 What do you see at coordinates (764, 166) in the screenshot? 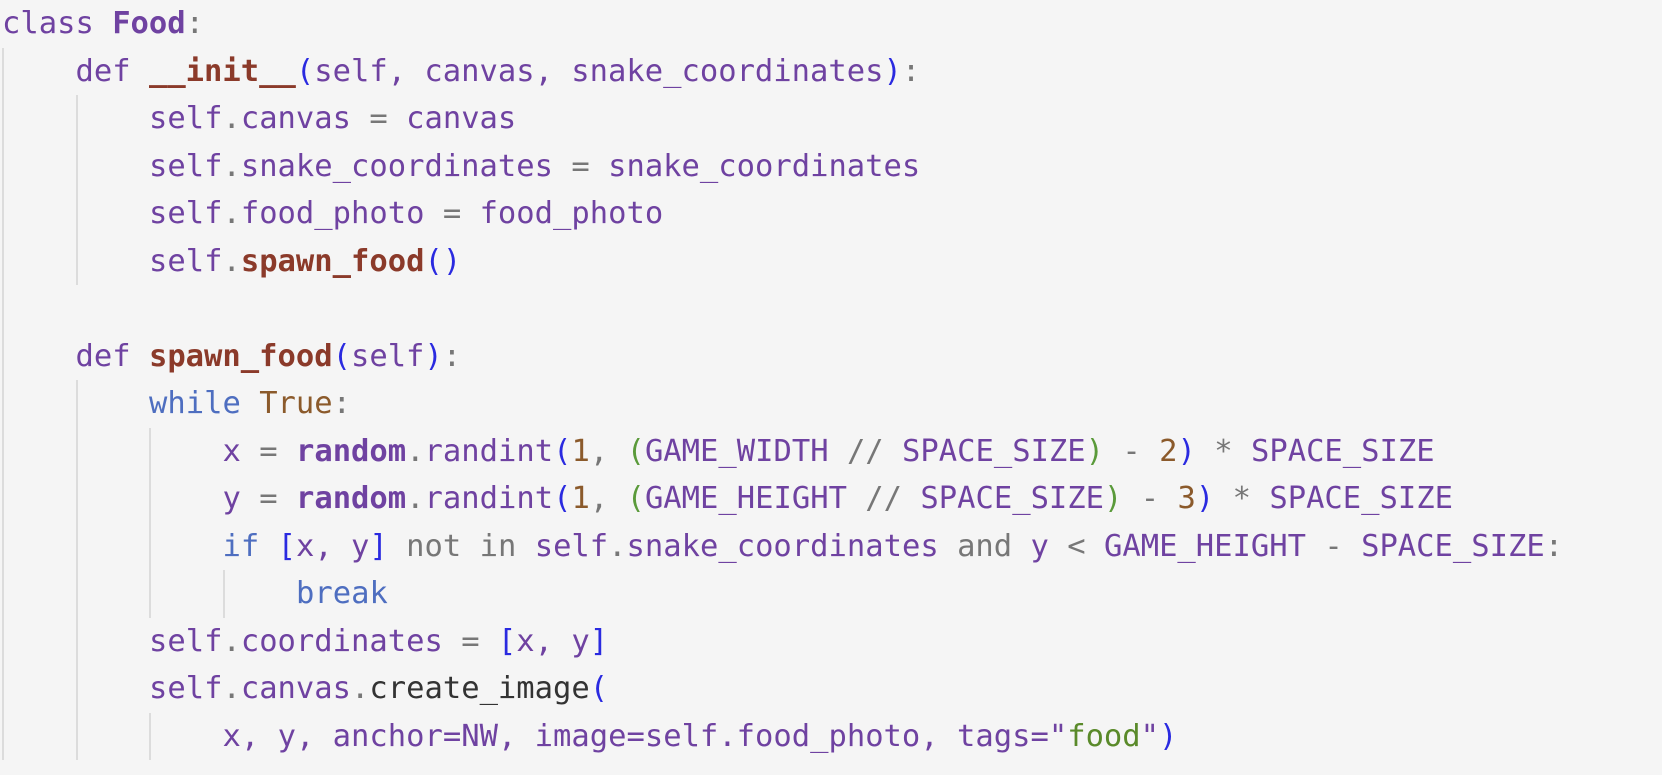
I see `code-token: snake_coordinates` at bounding box center [764, 166].